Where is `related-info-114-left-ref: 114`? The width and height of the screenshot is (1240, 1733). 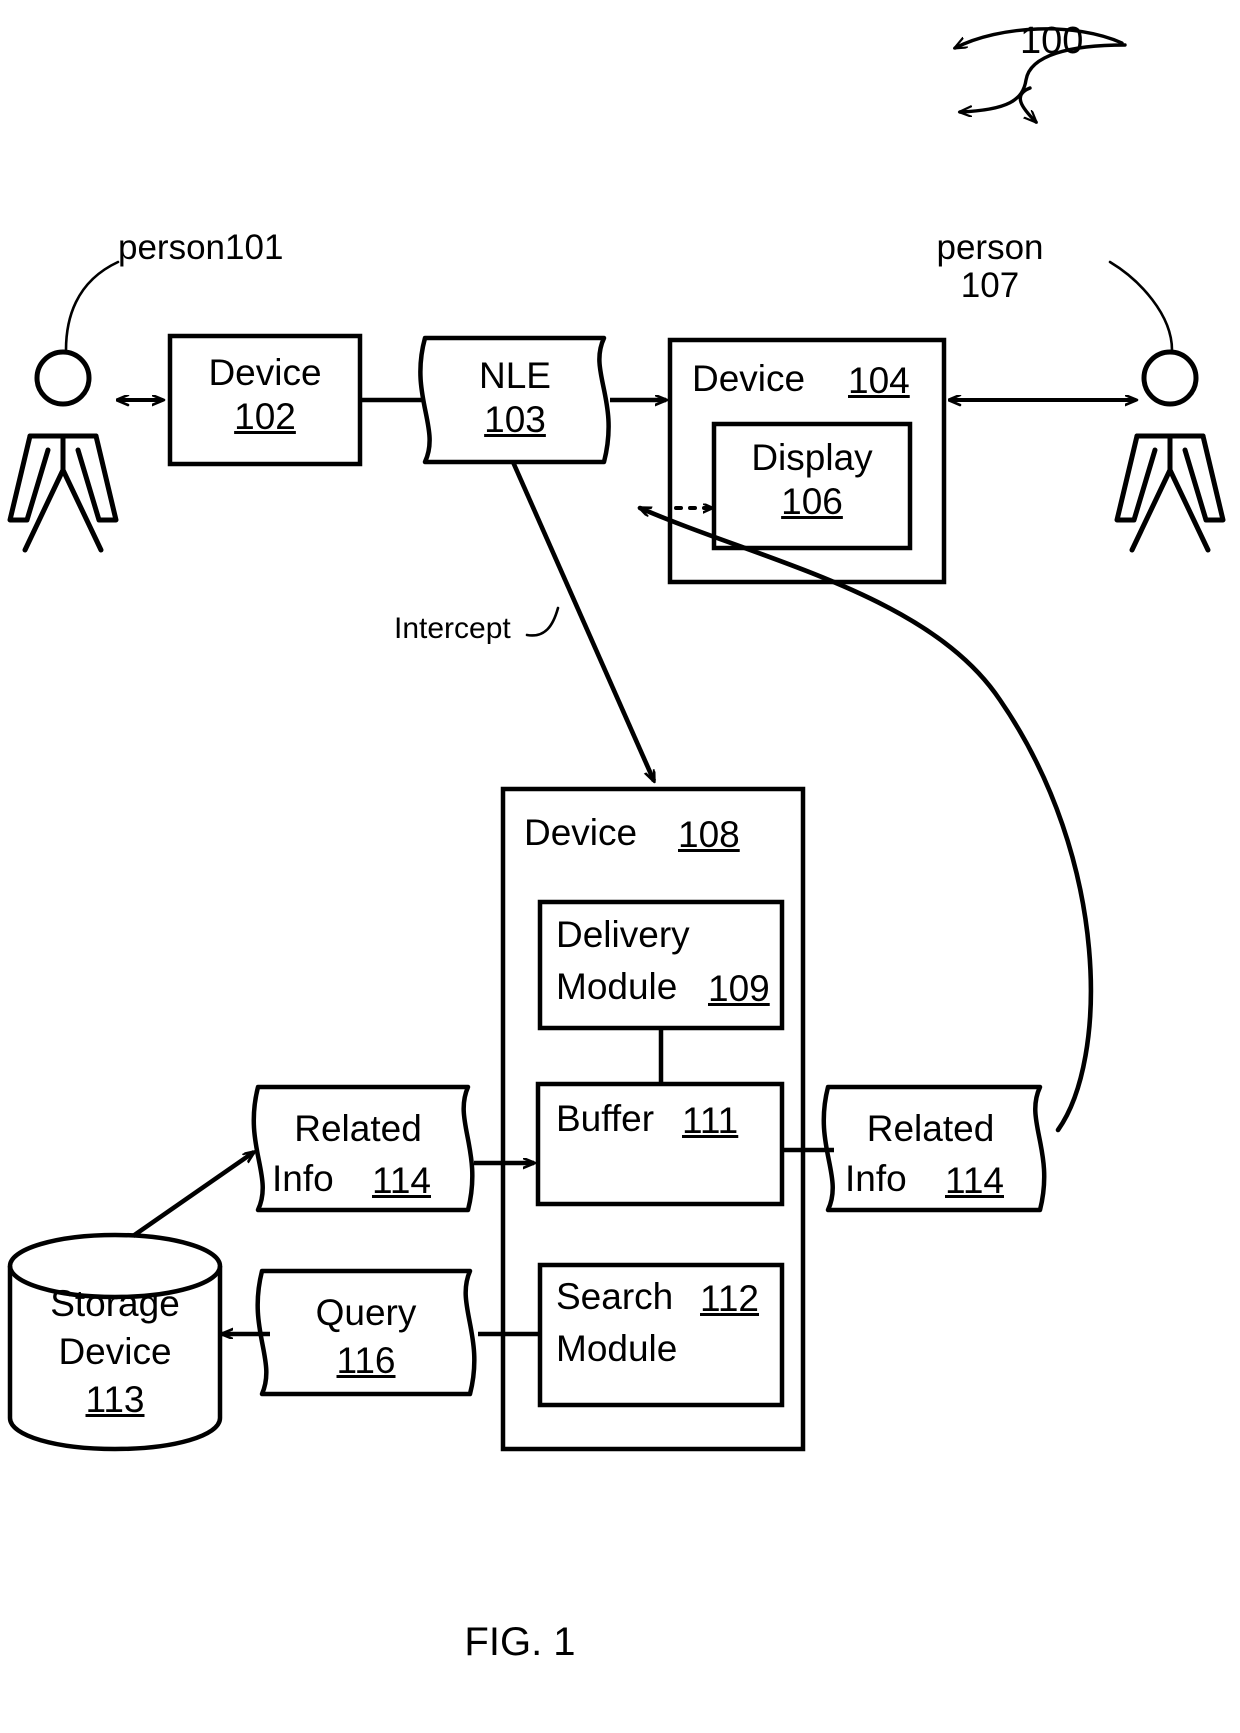 related-info-114-left-ref: 114 is located at coordinates (401, 1180).